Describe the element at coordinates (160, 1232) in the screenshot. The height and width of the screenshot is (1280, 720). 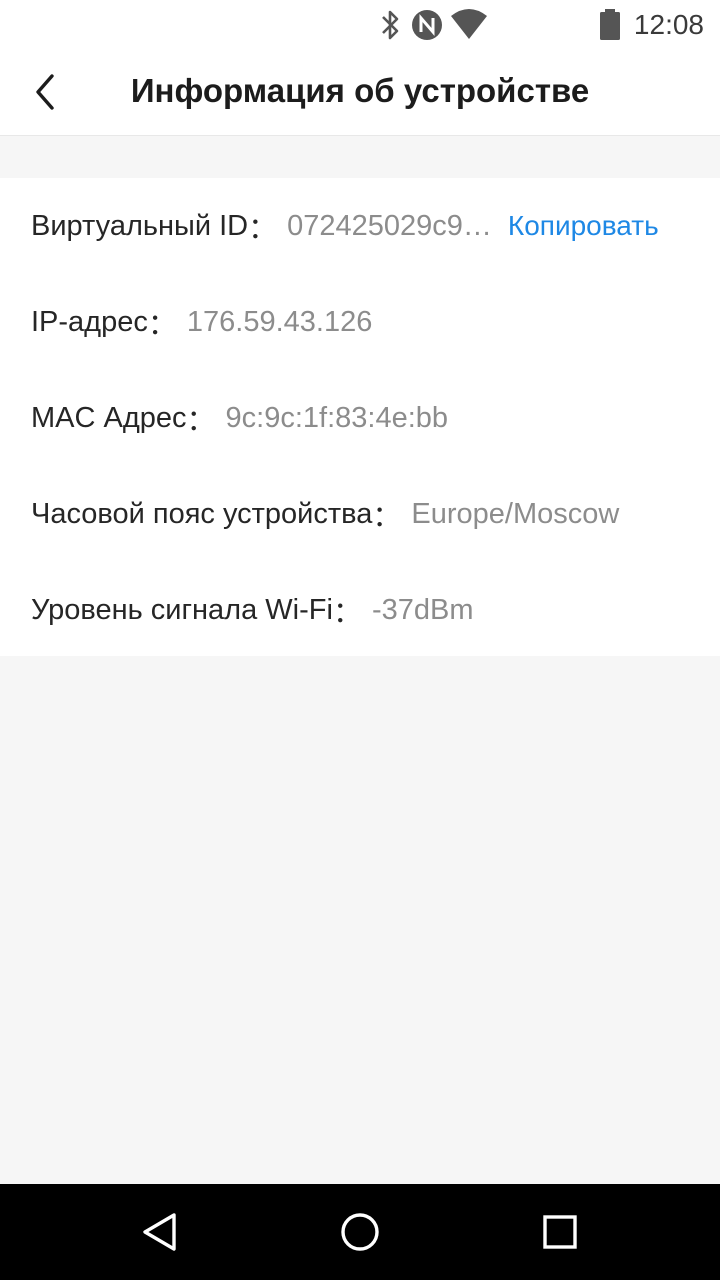
I see `back-triangle-icon` at that location.